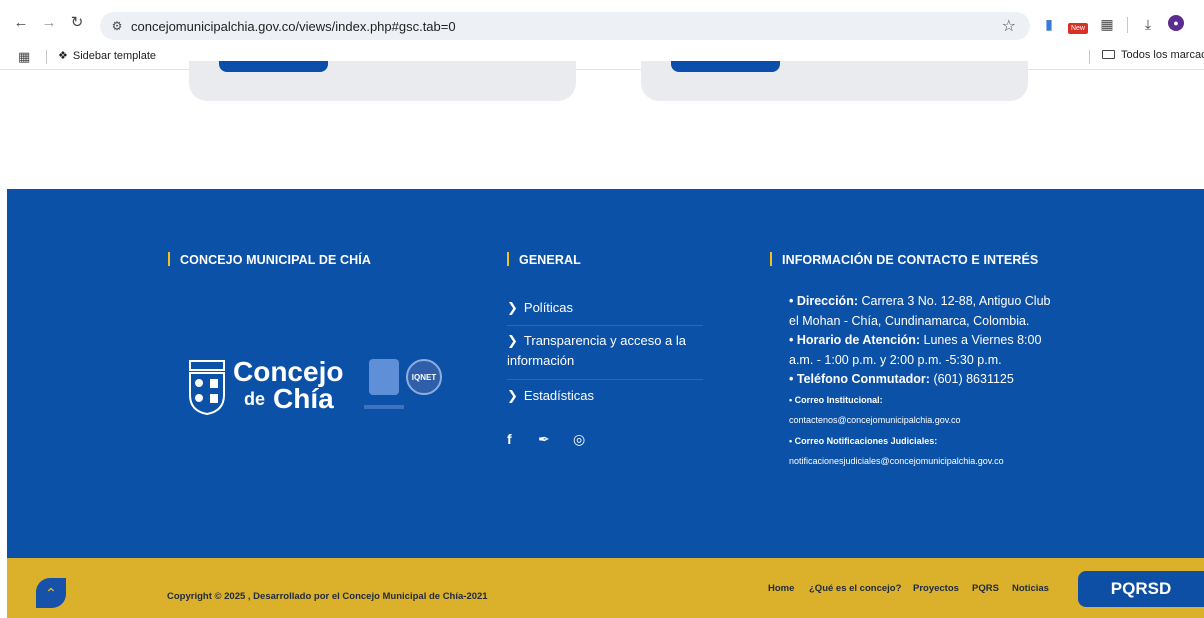 Image resolution: width=1204 pixels, height=618 pixels. What do you see at coordinates (863, 379) in the screenshot?
I see `phone-label: Teléfono Conmutador:` at bounding box center [863, 379].